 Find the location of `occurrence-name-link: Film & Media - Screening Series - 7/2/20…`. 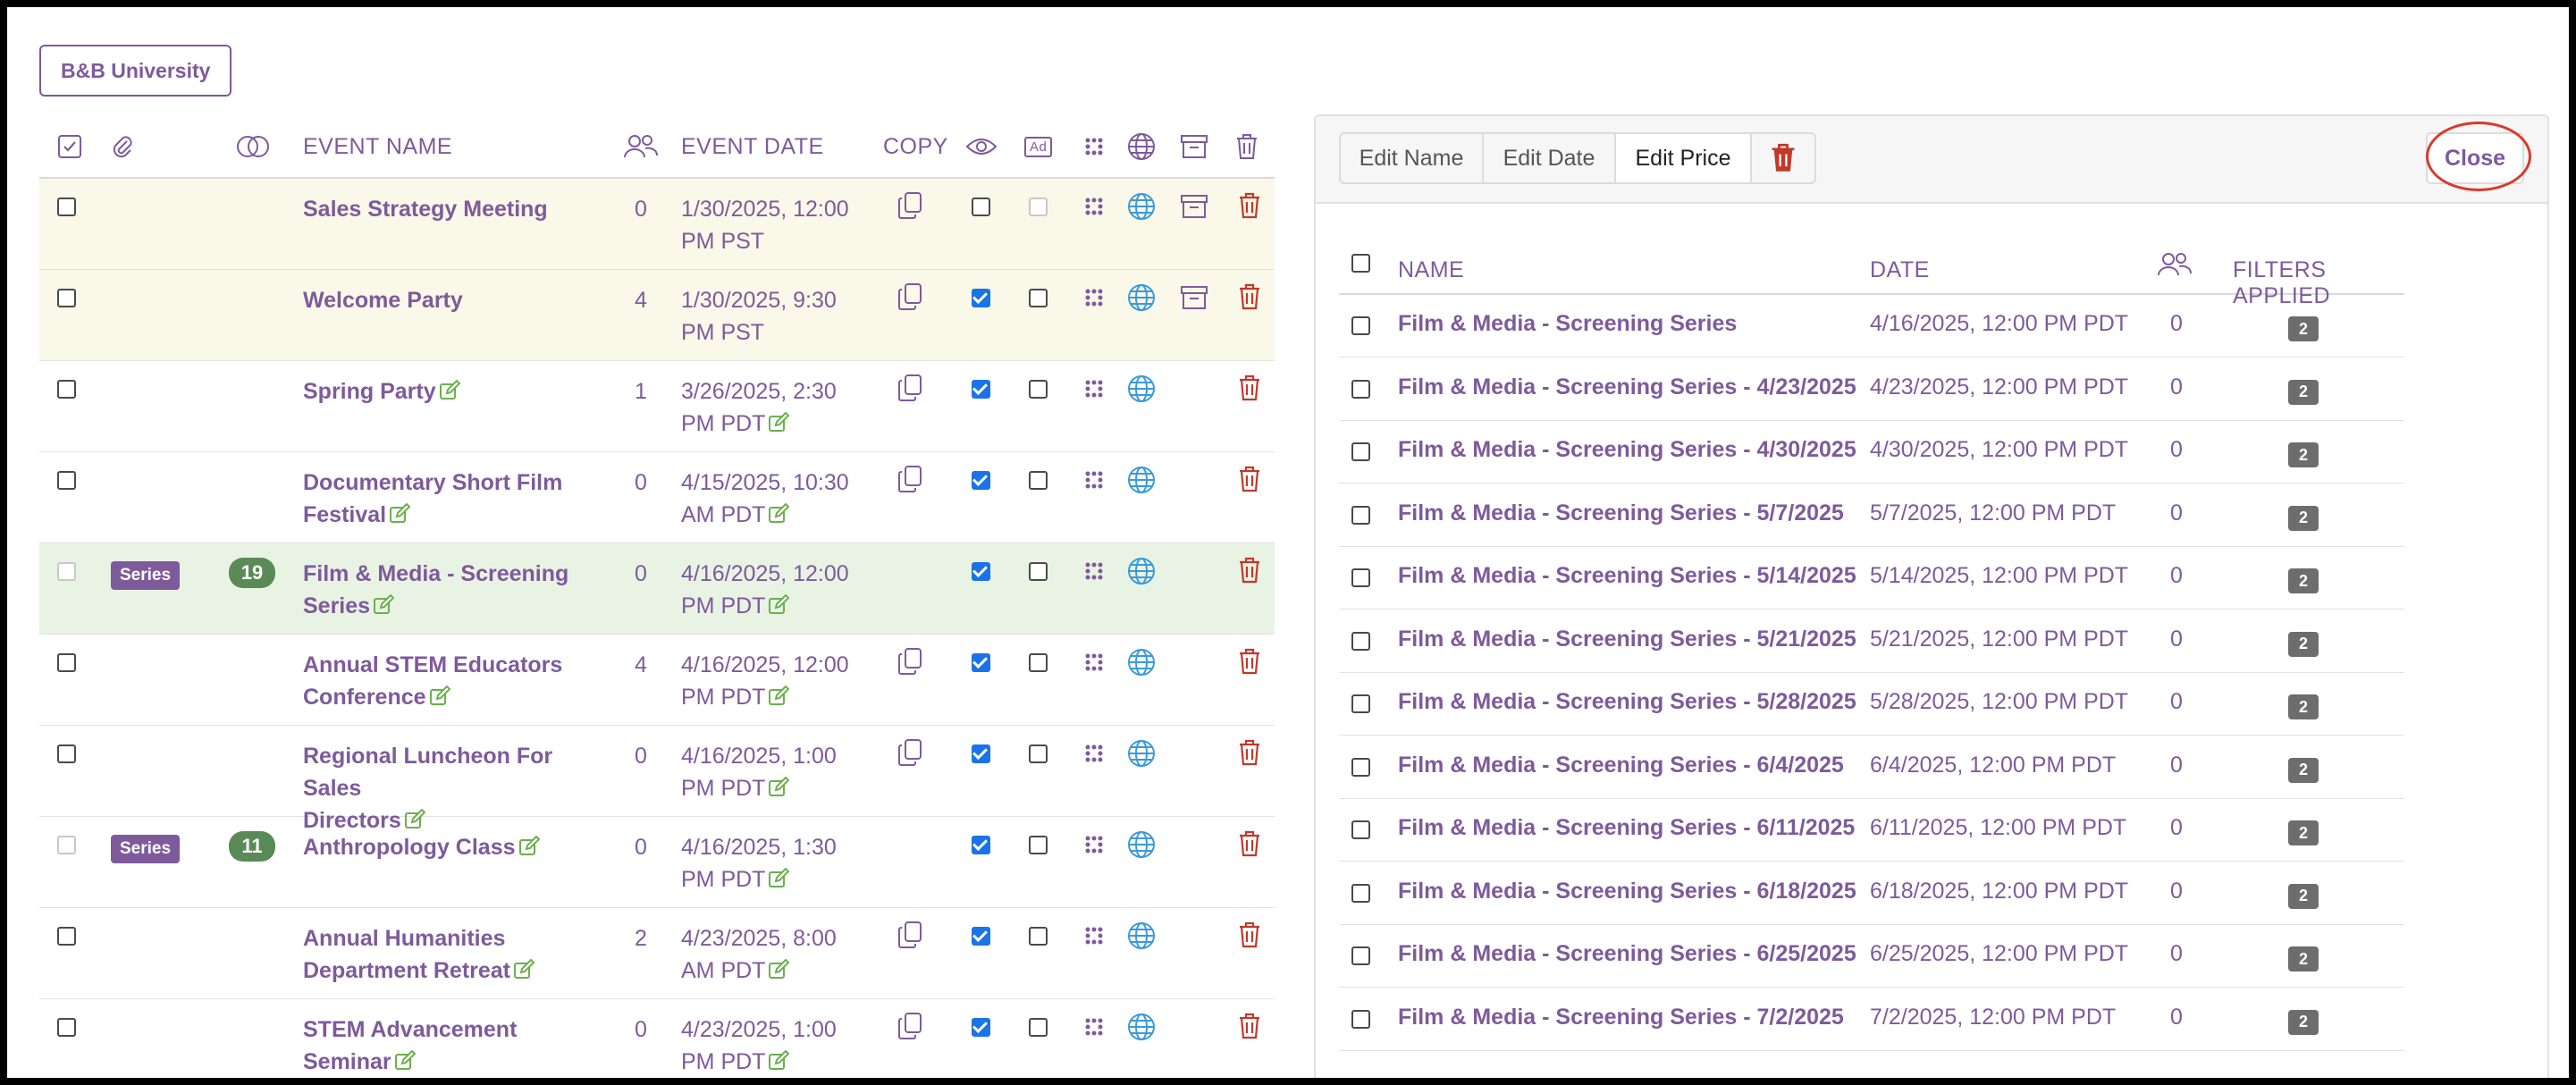

occurrence-name-link: Film & Media - Screening Series - 7/2/20… is located at coordinates (1621, 1017).